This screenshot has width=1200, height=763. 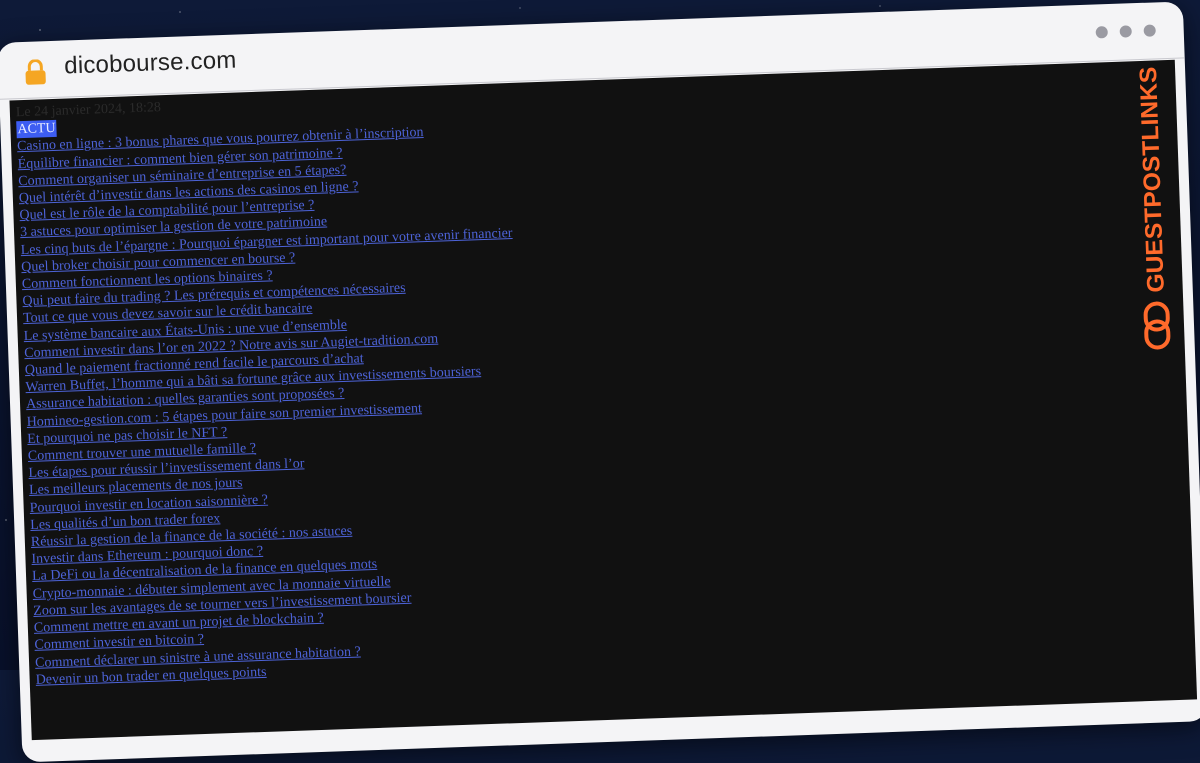 What do you see at coordinates (150, 64) in the screenshot?
I see `url-text: dicobourse.com` at bounding box center [150, 64].